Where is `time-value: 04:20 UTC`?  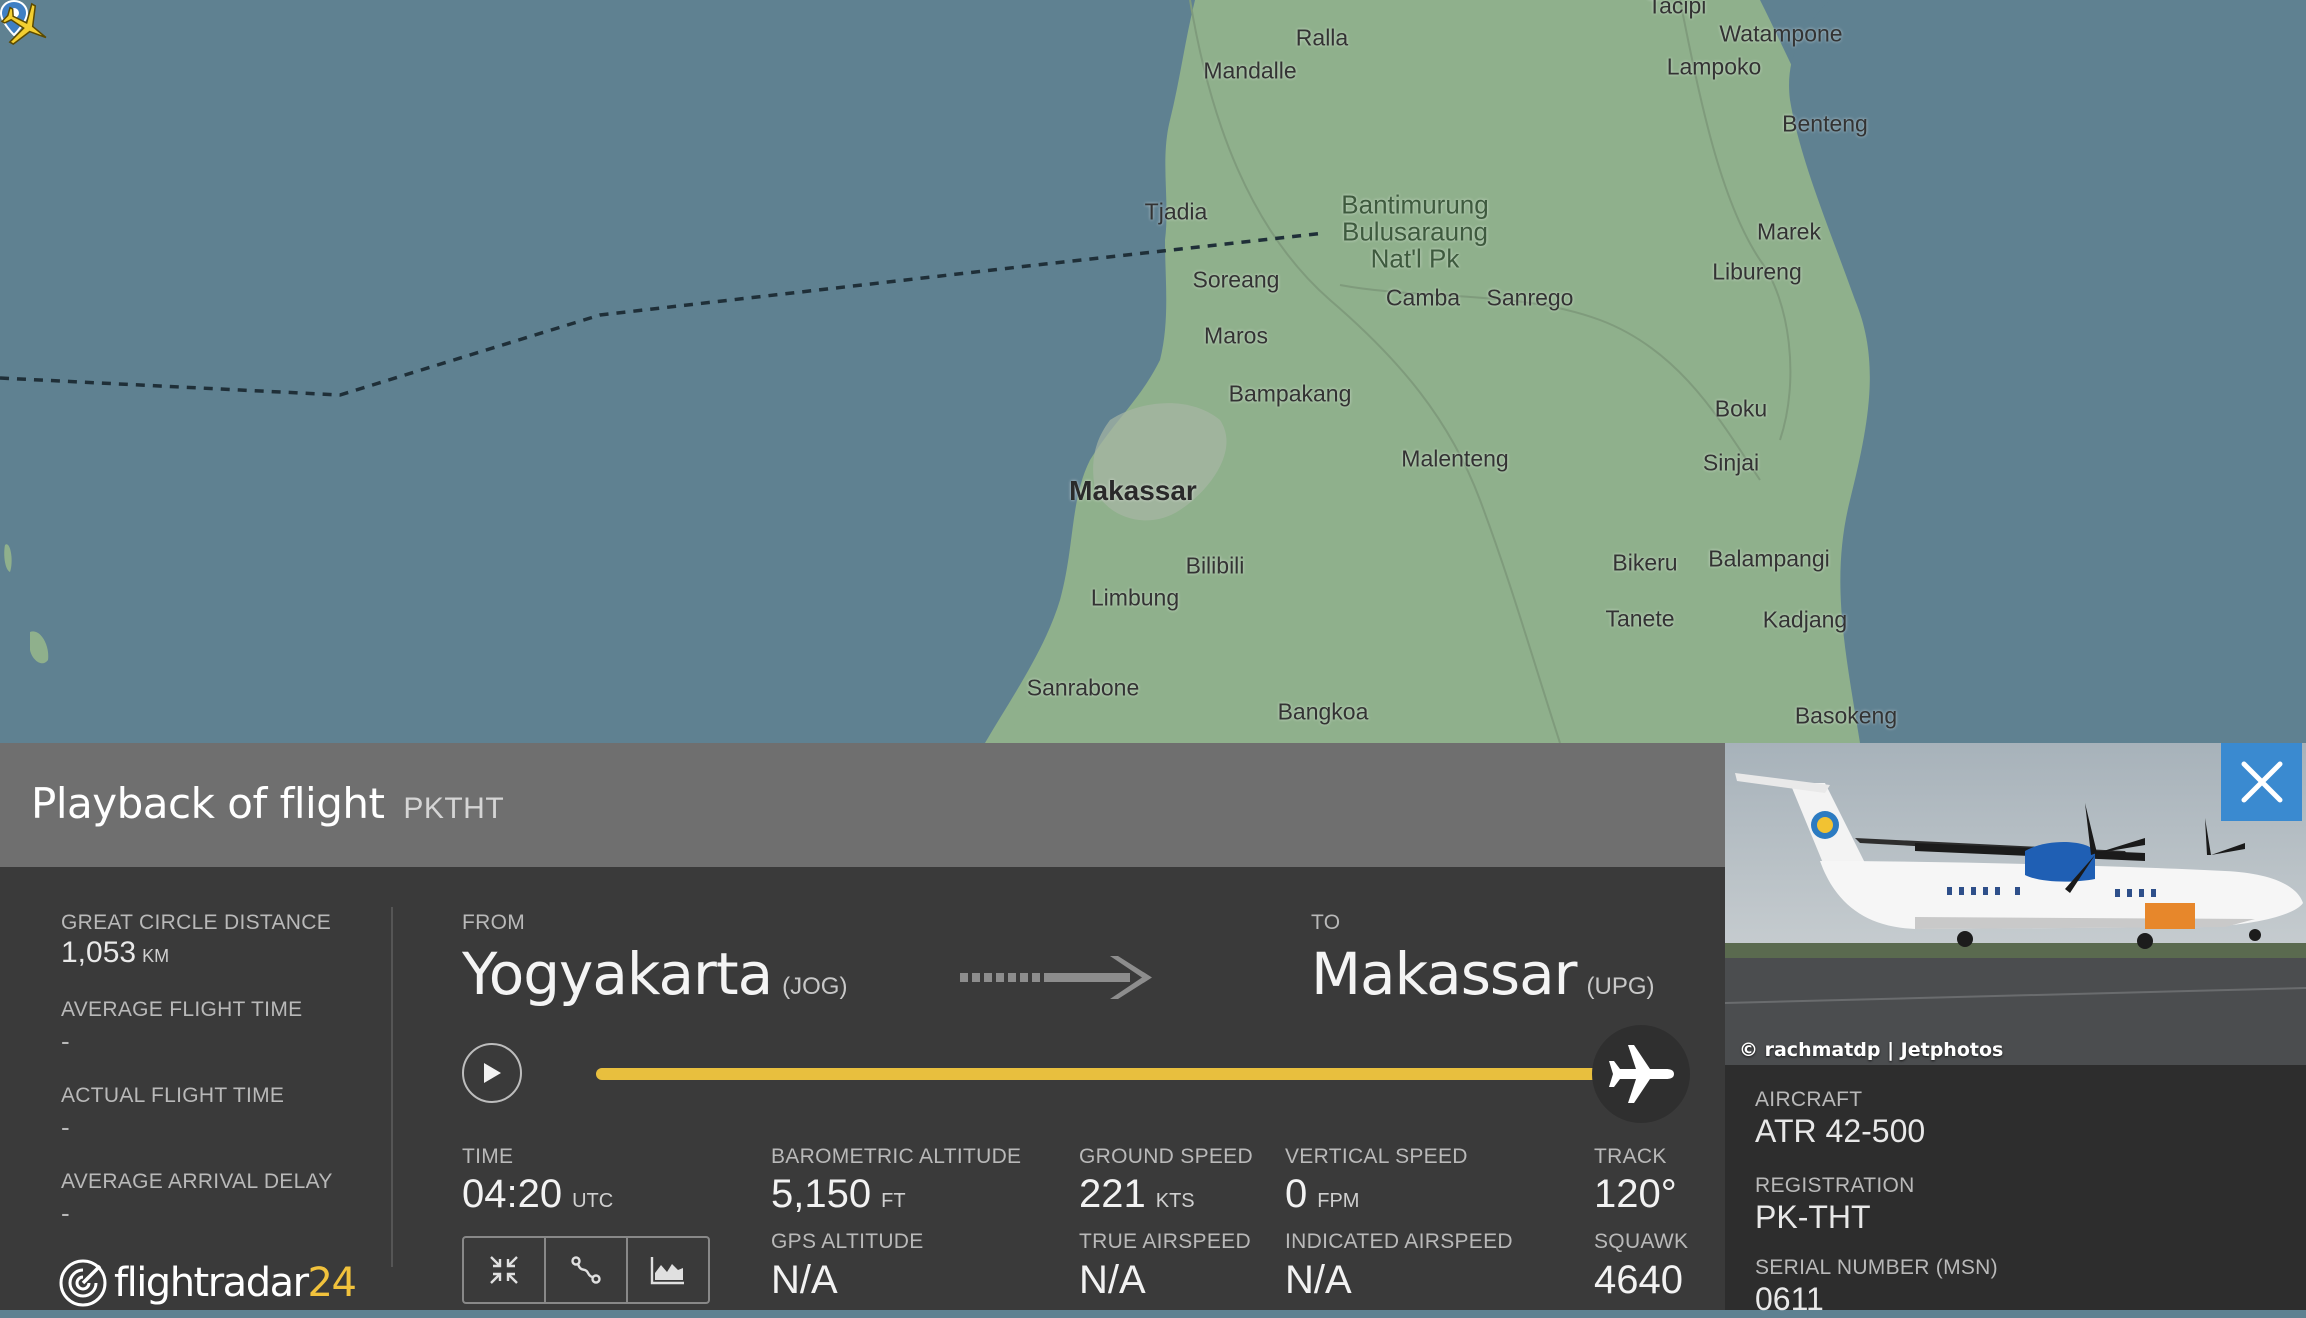
time-value: 04:20 UTC is located at coordinates (537, 1194).